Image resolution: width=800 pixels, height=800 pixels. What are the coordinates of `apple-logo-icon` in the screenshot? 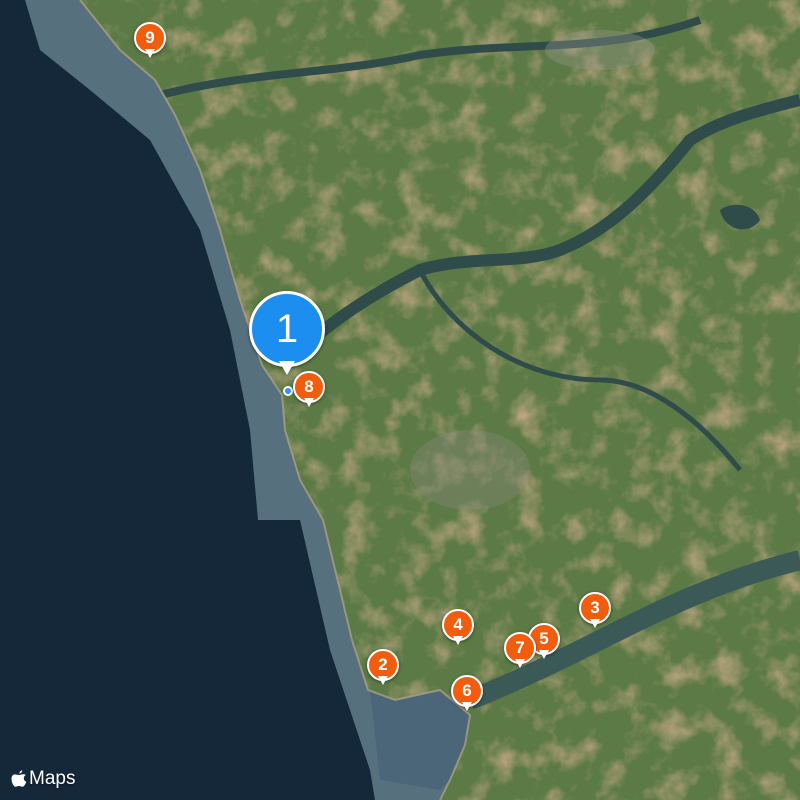 It's located at (19, 778).